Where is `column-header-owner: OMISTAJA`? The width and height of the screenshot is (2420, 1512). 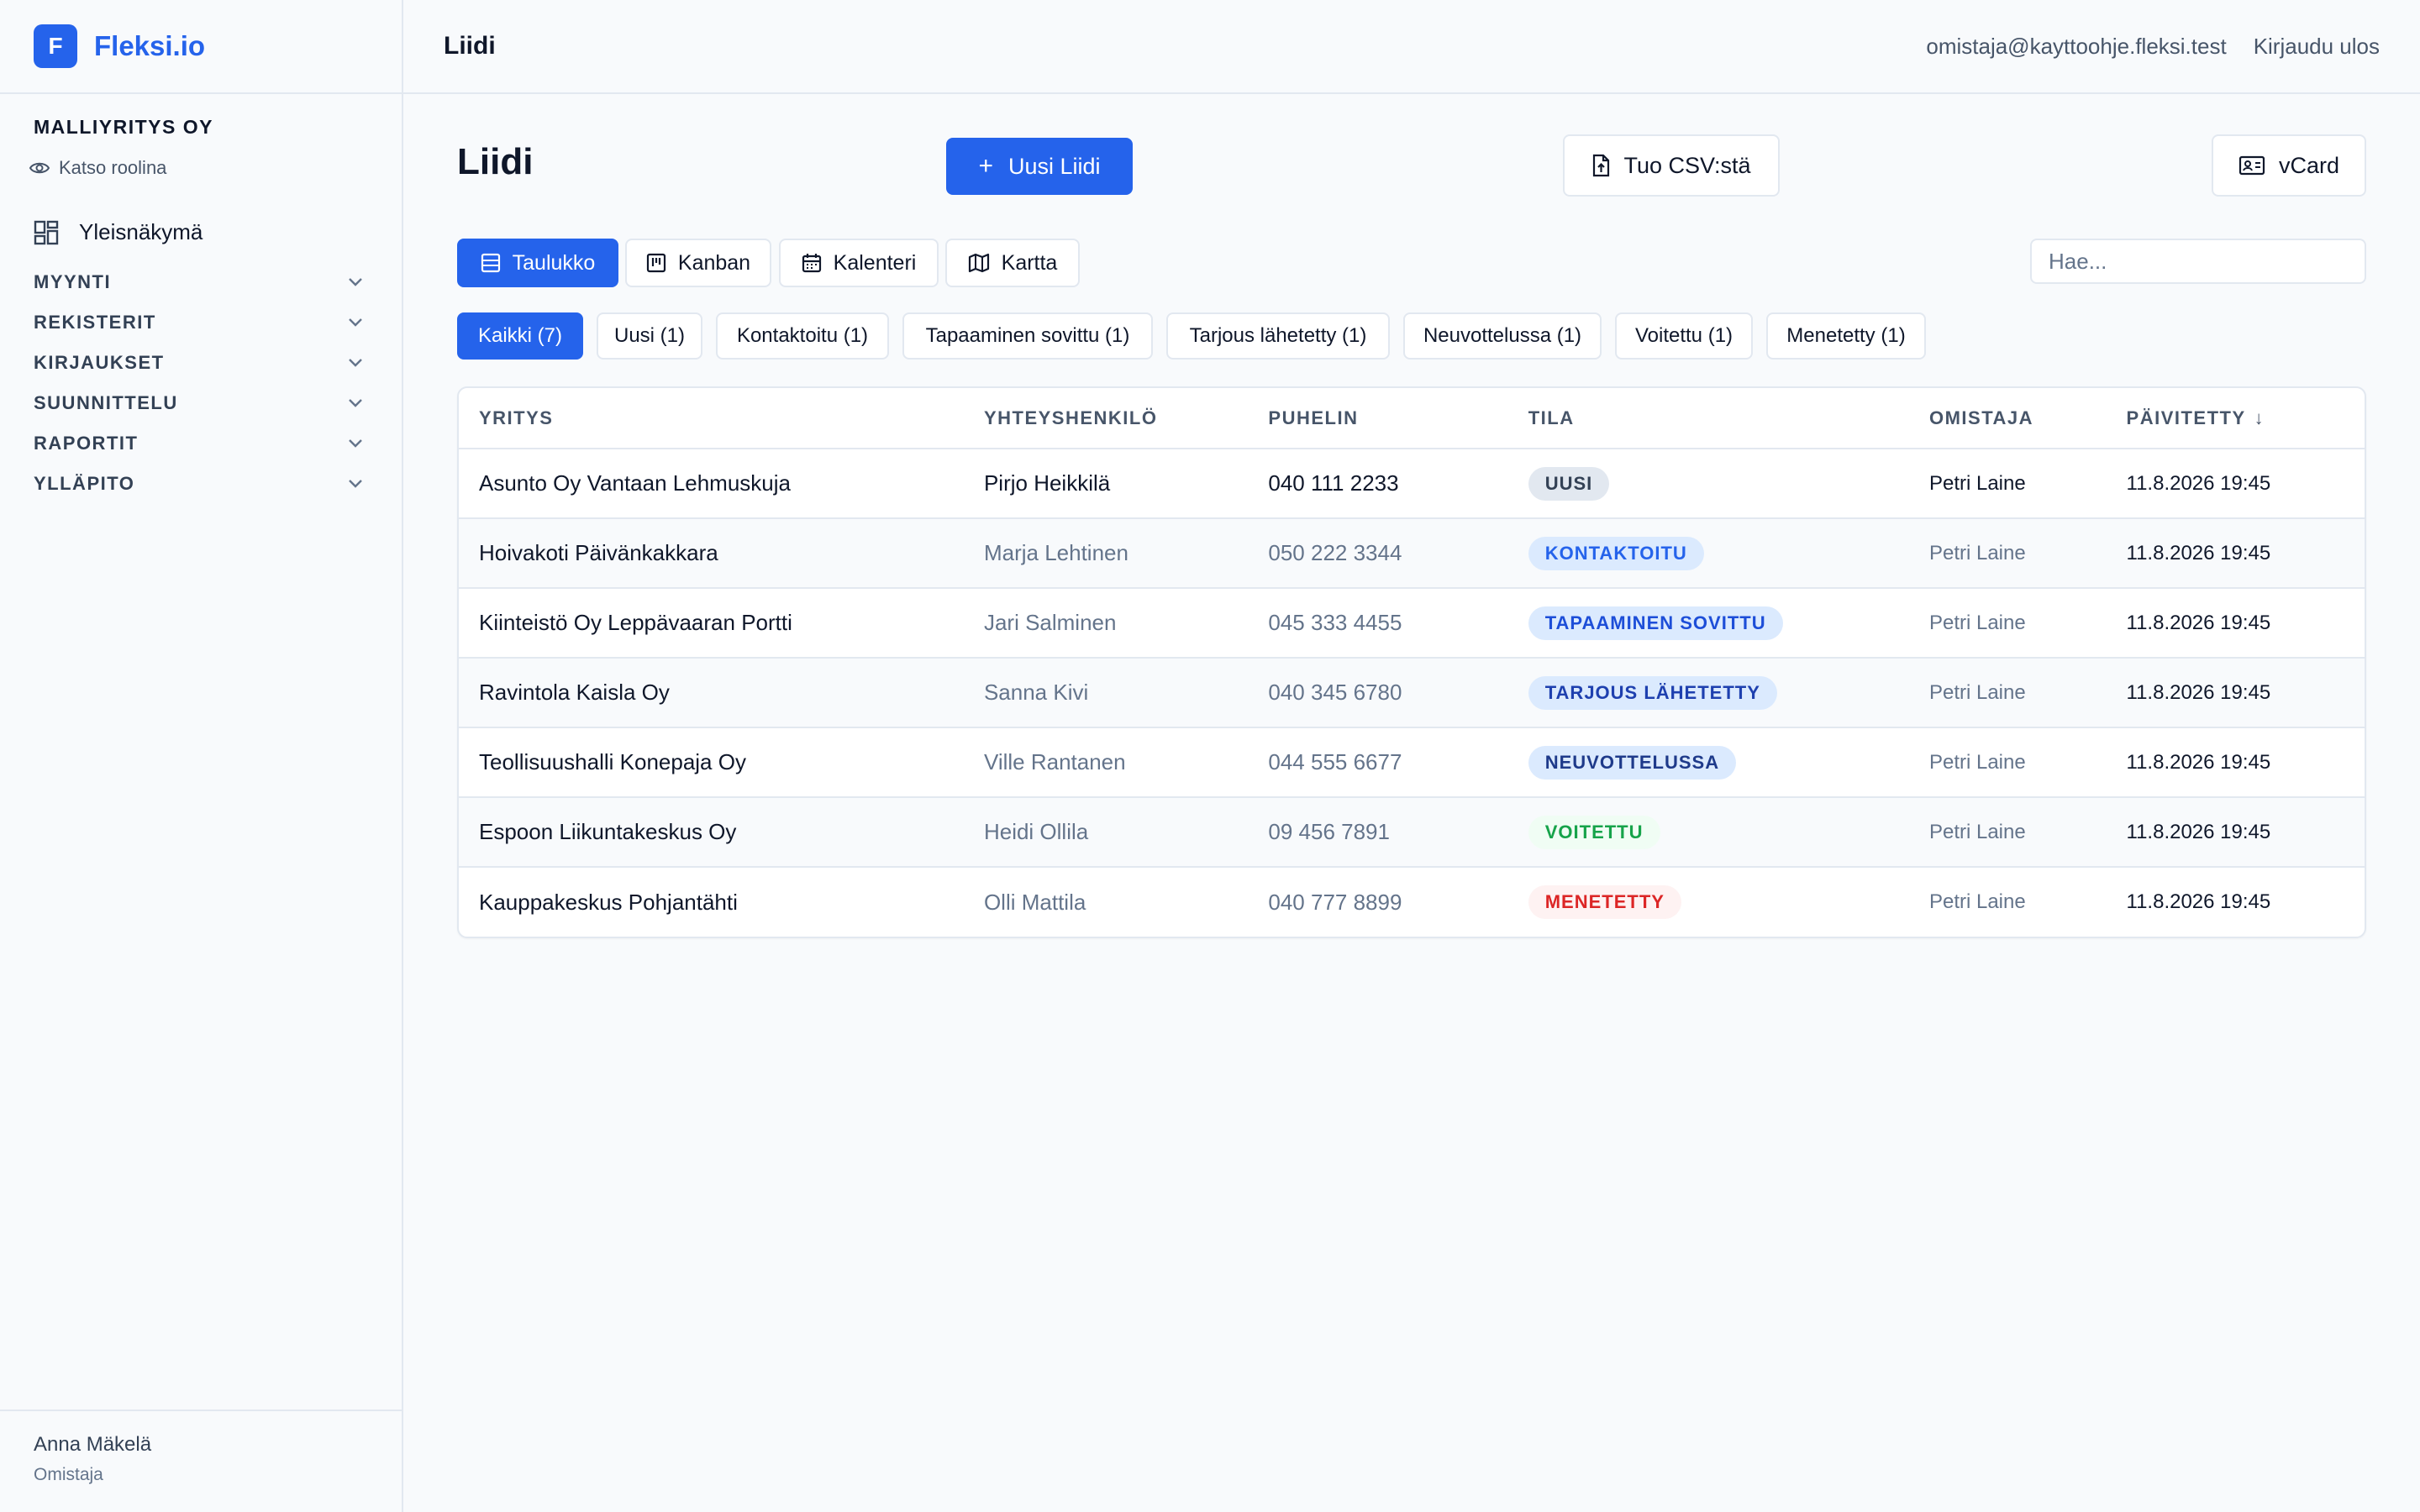 column-header-owner: OMISTAJA is located at coordinates (2008, 418).